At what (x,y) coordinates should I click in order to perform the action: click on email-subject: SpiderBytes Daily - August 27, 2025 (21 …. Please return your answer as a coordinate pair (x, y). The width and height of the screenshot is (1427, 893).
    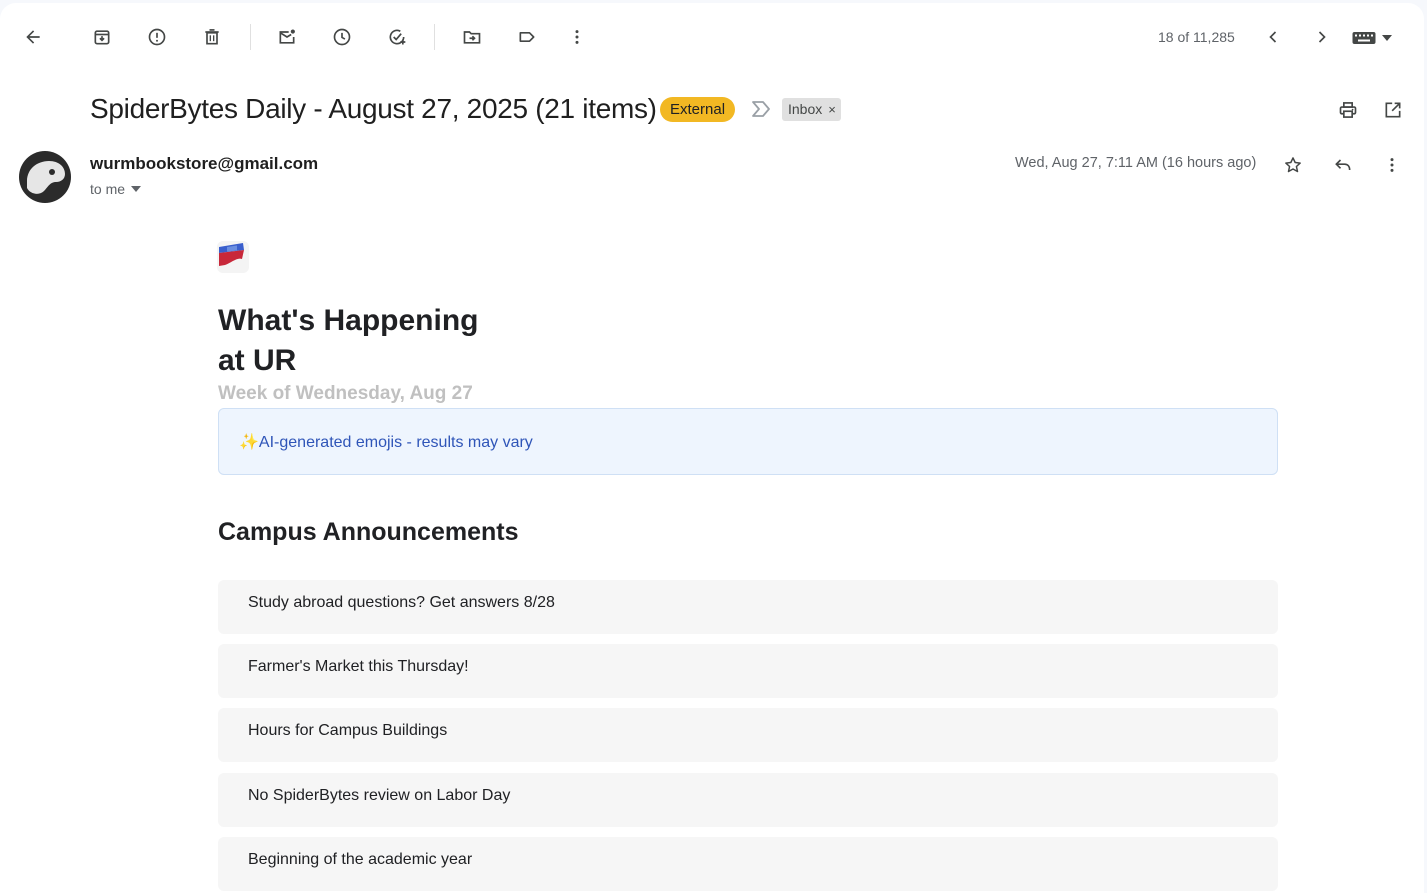
    Looking at the image, I should click on (373, 108).